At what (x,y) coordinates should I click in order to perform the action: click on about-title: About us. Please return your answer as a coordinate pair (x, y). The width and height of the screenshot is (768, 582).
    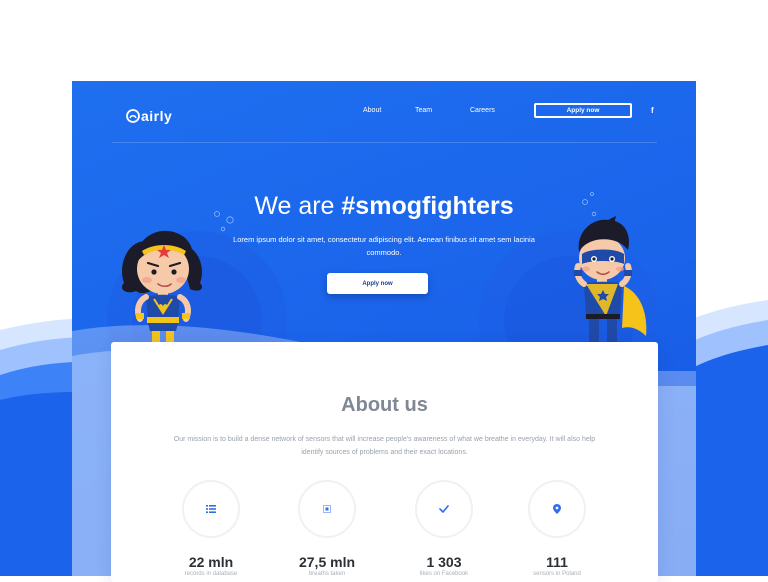
    Looking at the image, I should click on (384, 405).